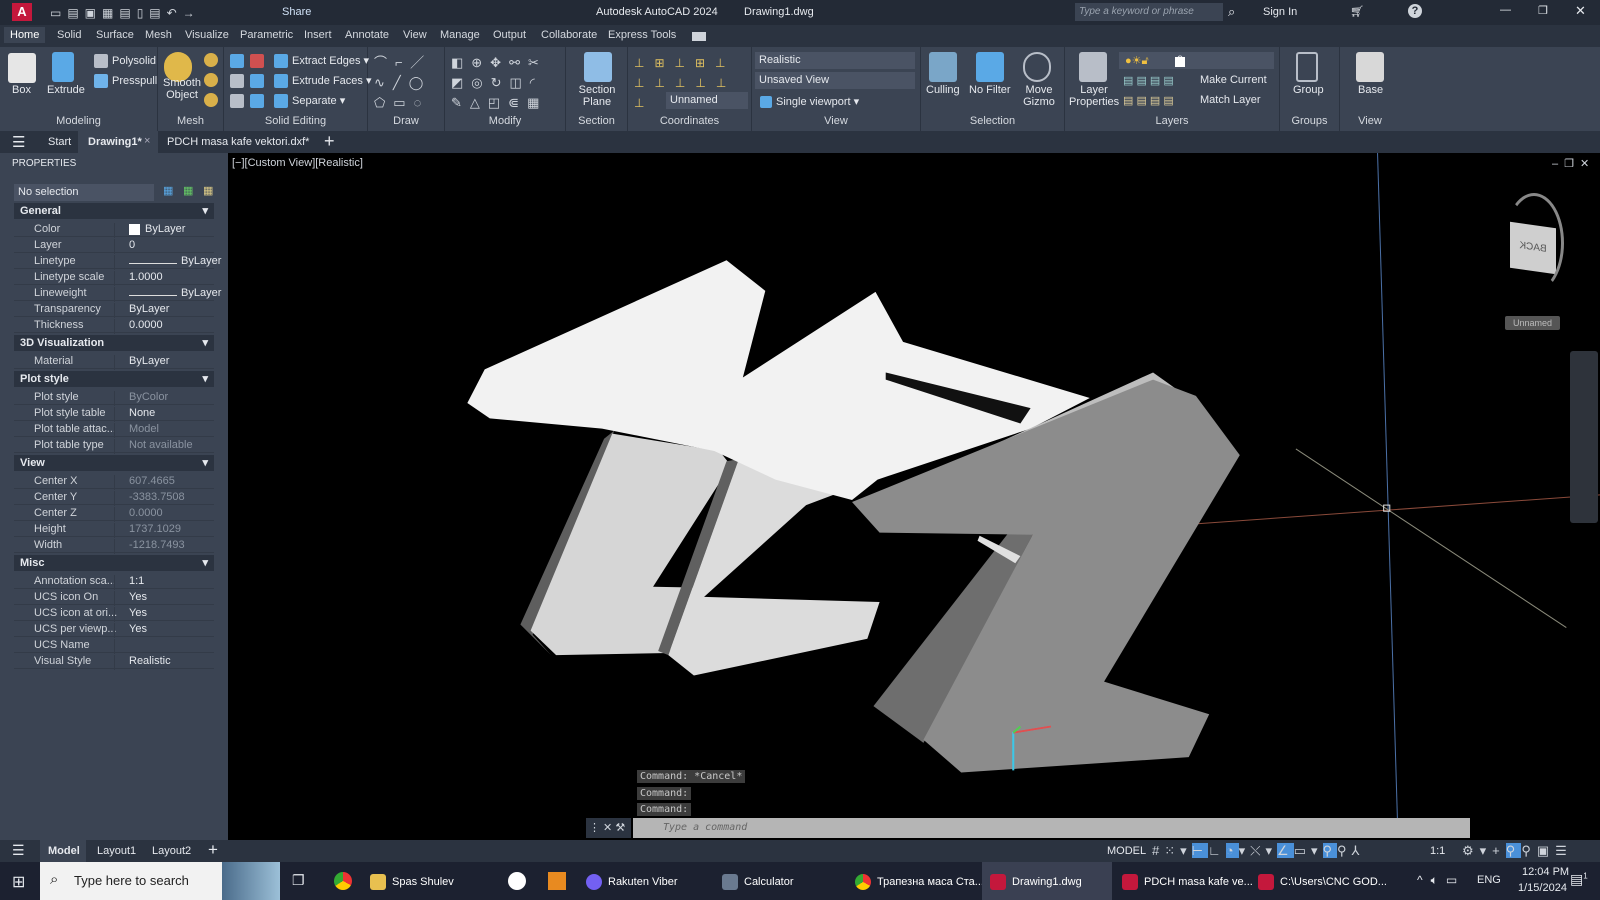 Image resolution: width=1600 pixels, height=900 pixels. Describe the element at coordinates (1370, 90) in the screenshot. I see `base-button: Base` at that location.